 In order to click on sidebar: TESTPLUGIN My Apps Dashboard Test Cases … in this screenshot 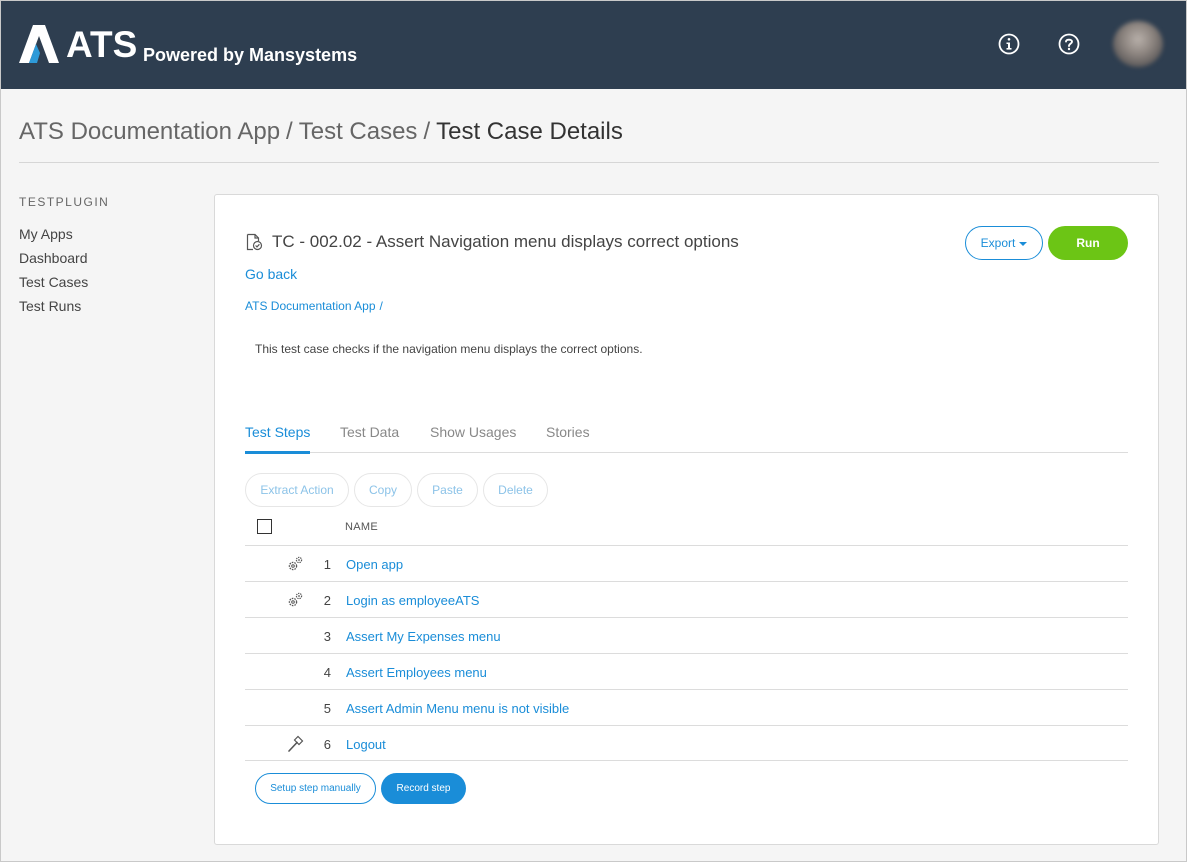, I will do `click(109, 256)`.